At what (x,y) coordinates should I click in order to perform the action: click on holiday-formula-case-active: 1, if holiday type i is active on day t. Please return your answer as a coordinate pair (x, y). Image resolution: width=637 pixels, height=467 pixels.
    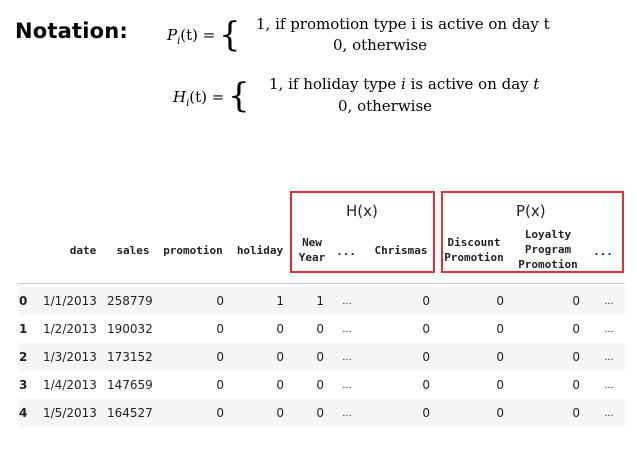
    Looking at the image, I should click on (404, 84).